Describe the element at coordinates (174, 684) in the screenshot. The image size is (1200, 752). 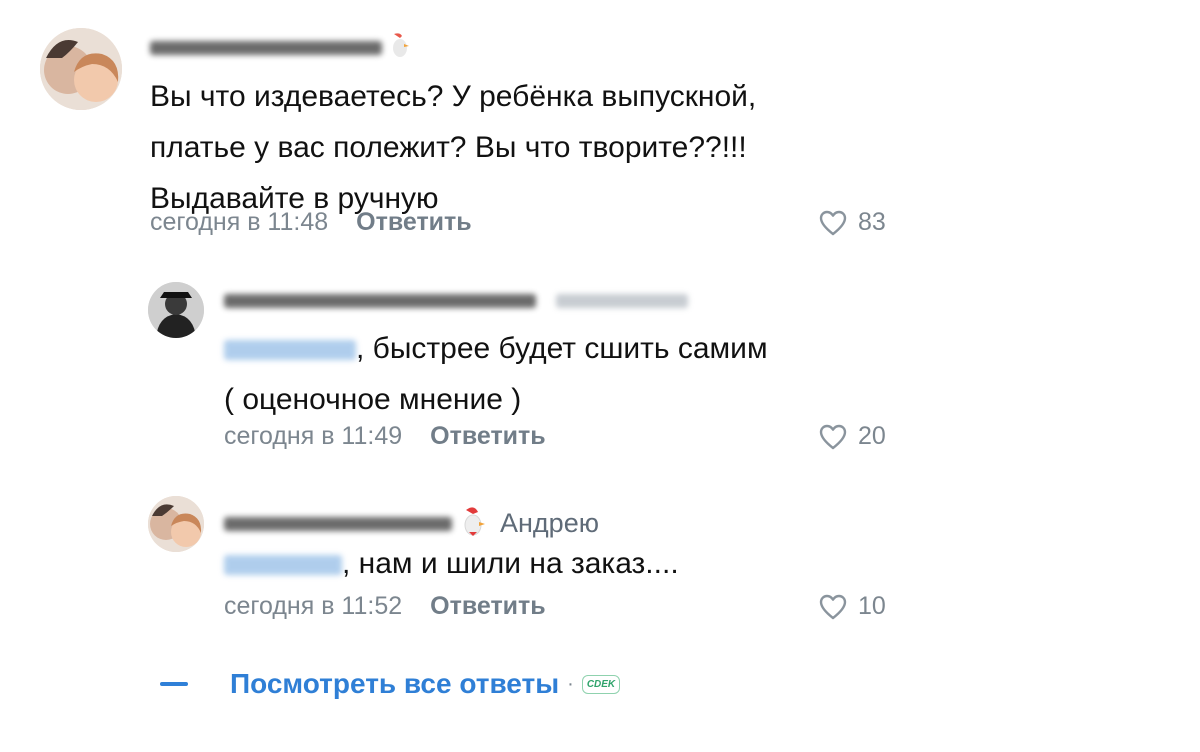
I see `collapse-dash-icon` at that location.